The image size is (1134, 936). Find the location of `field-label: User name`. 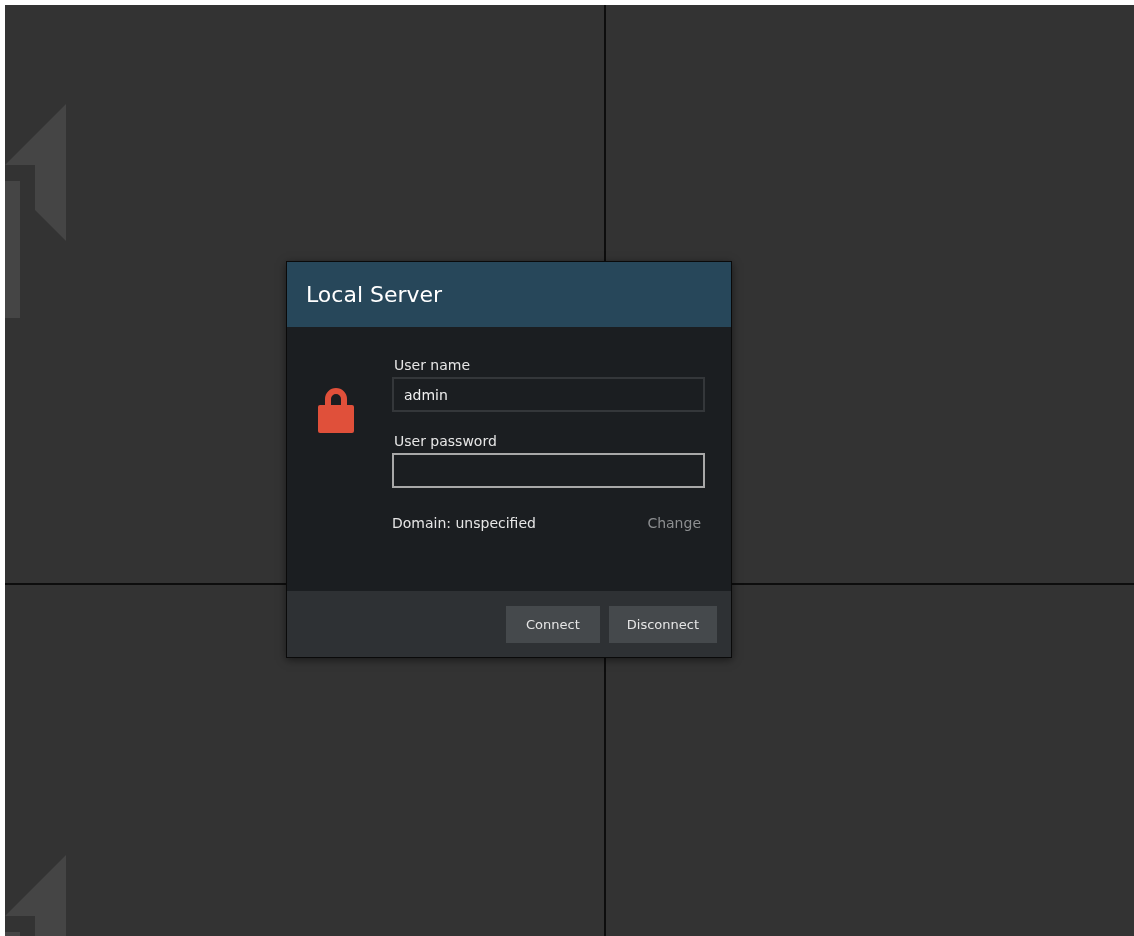

field-label: User name is located at coordinates (433, 365).